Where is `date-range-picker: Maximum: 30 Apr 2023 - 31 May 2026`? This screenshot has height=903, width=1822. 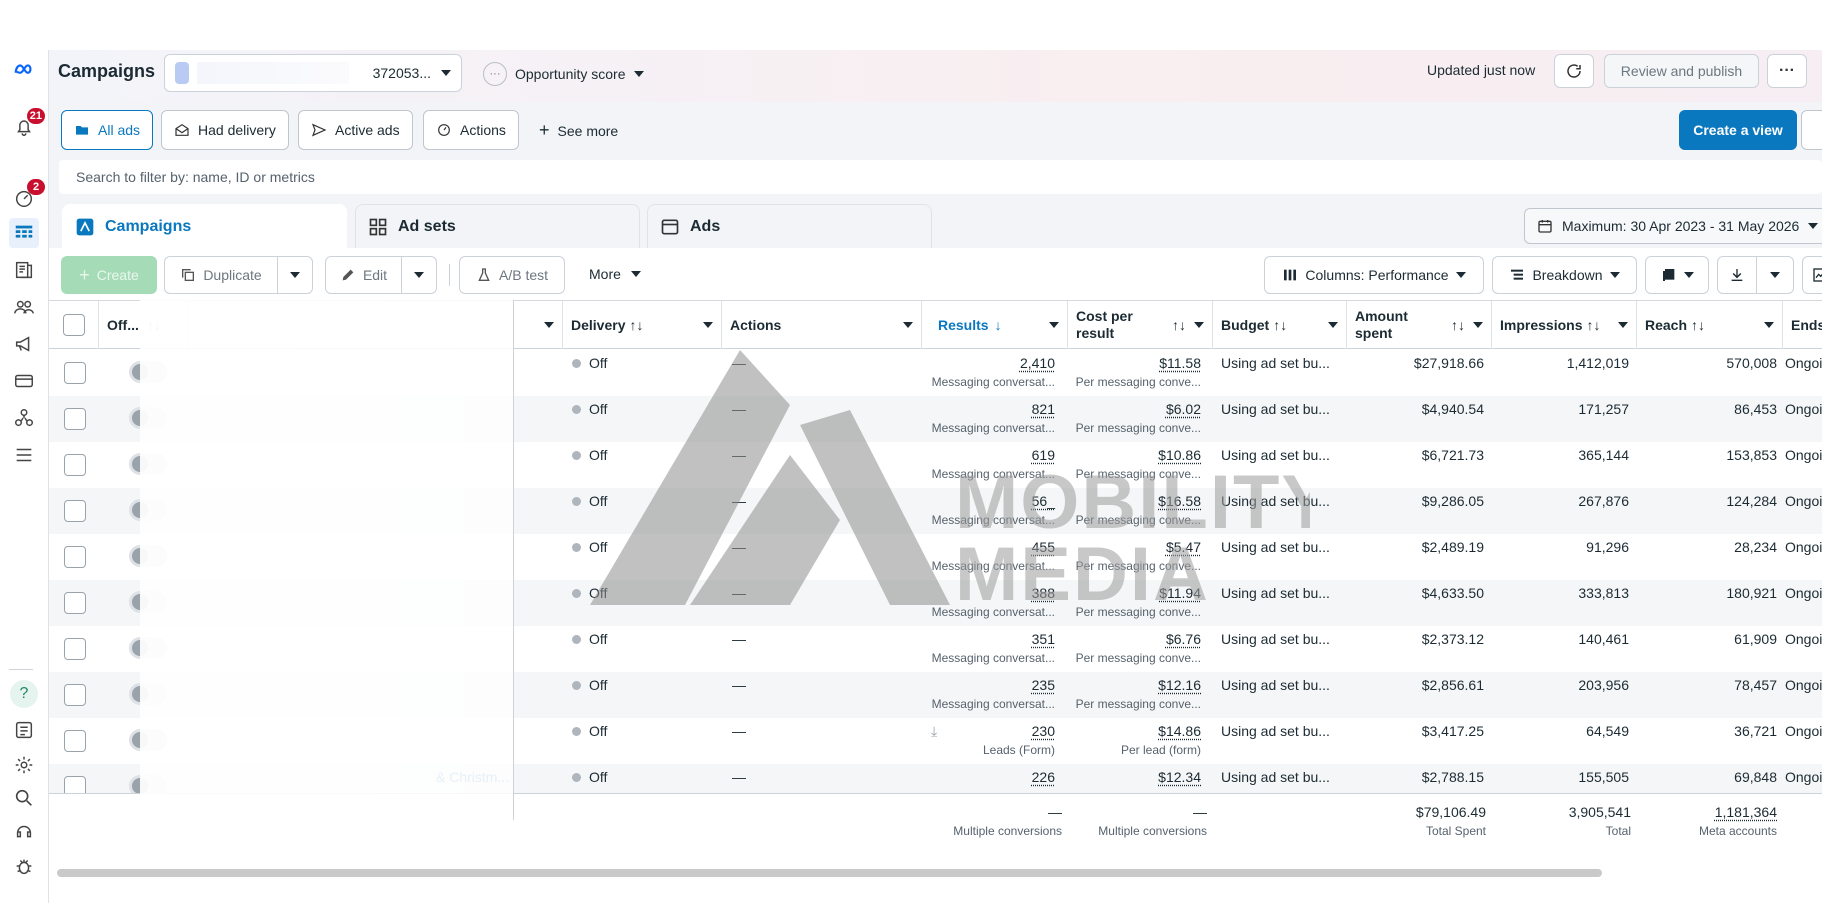
date-range-picker: Maximum: 30 Apr 2023 - 31 May 2026 is located at coordinates (1673, 226).